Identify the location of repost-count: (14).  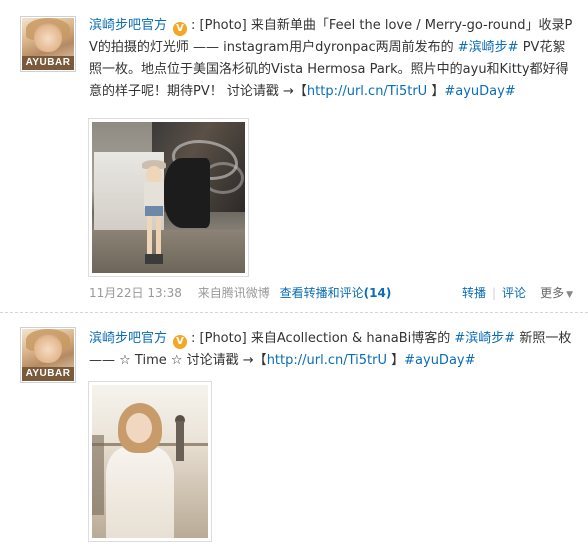
(377, 293).